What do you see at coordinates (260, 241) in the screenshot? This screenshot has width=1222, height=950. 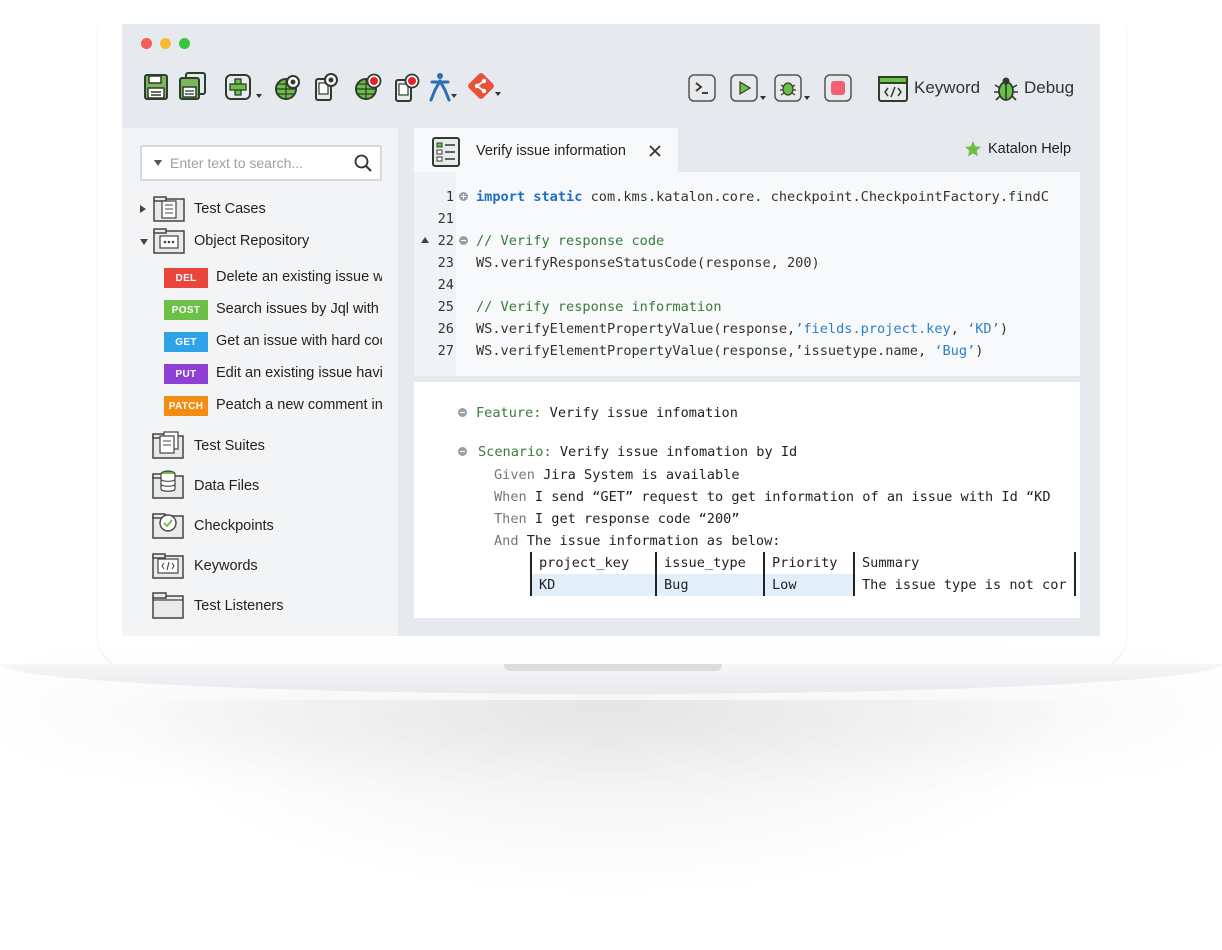 I see `tree-item-object-repository: Object Repository` at bounding box center [260, 241].